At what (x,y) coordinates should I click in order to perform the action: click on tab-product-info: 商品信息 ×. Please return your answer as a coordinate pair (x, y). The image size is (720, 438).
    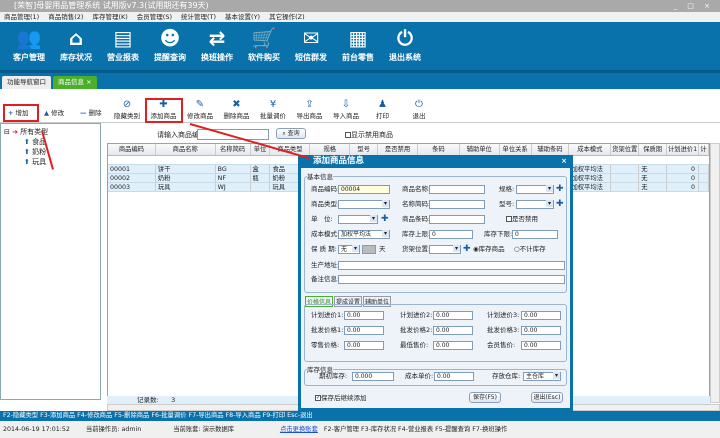
    Looking at the image, I should click on (75, 82).